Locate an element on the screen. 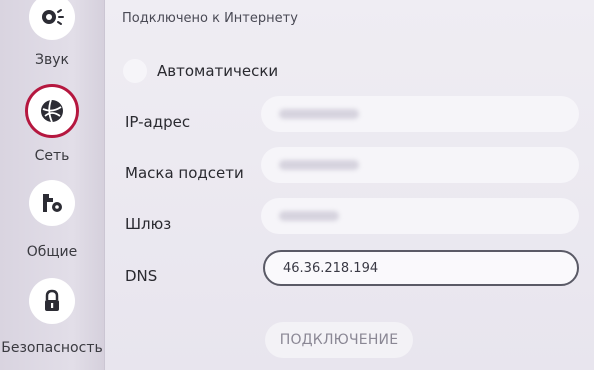 The image size is (594, 370). ip-label: IP-адрес is located at coordinates (158, 122).